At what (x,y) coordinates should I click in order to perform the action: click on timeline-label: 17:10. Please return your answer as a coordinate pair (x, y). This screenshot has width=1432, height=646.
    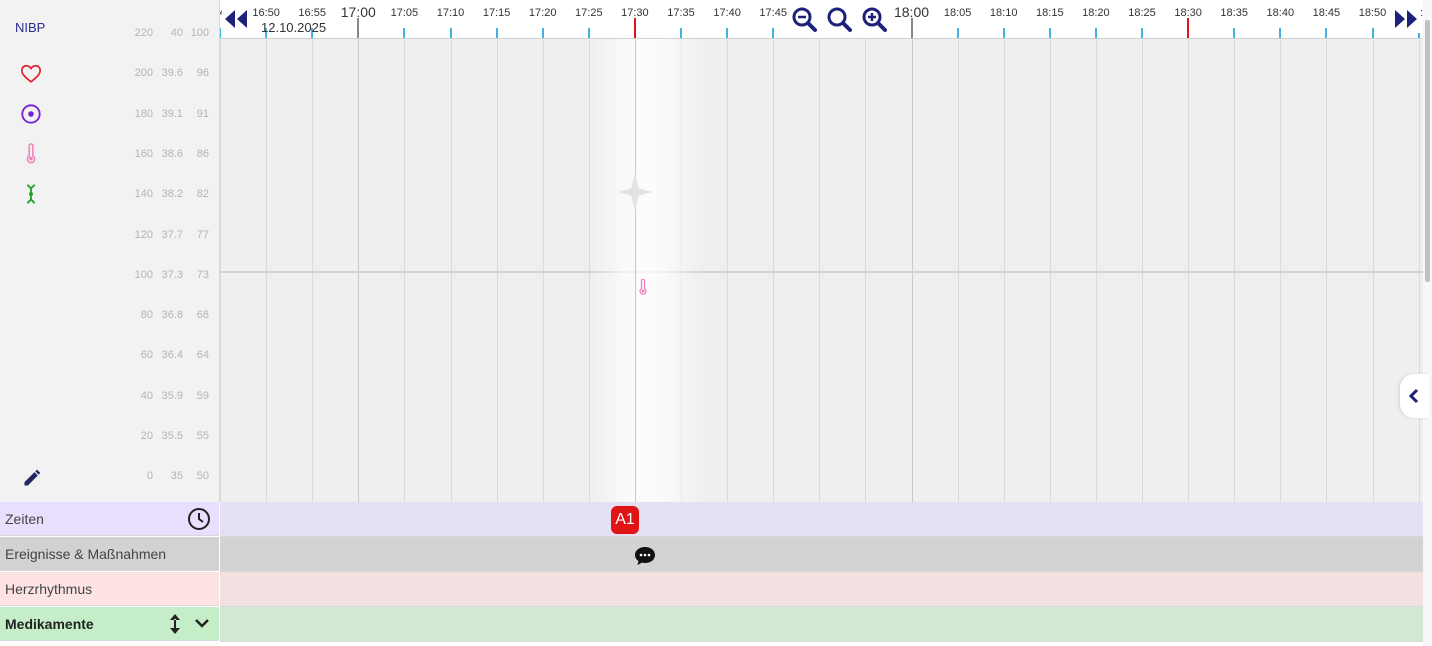
    Looking at the image, I should click on (450, 13).